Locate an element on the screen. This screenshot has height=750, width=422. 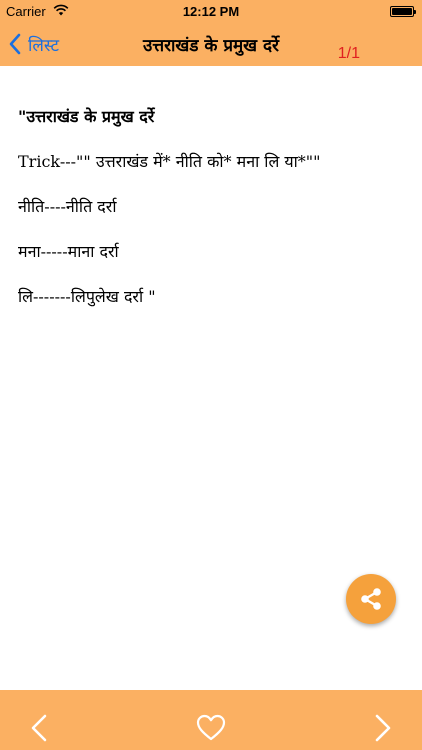
battery-full-icon is located at coordinates (403, 11).